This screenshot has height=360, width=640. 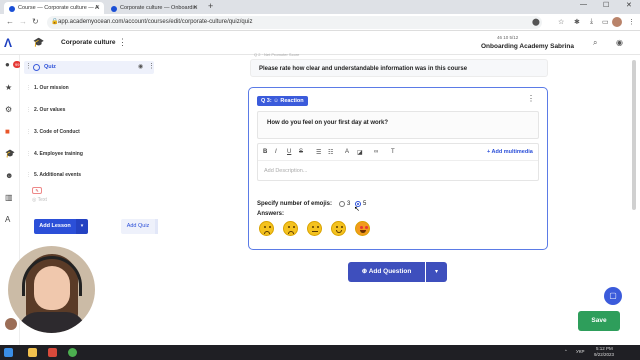 I want to click on settings-gear-icon: ⚙, so click(x=8, y=109).